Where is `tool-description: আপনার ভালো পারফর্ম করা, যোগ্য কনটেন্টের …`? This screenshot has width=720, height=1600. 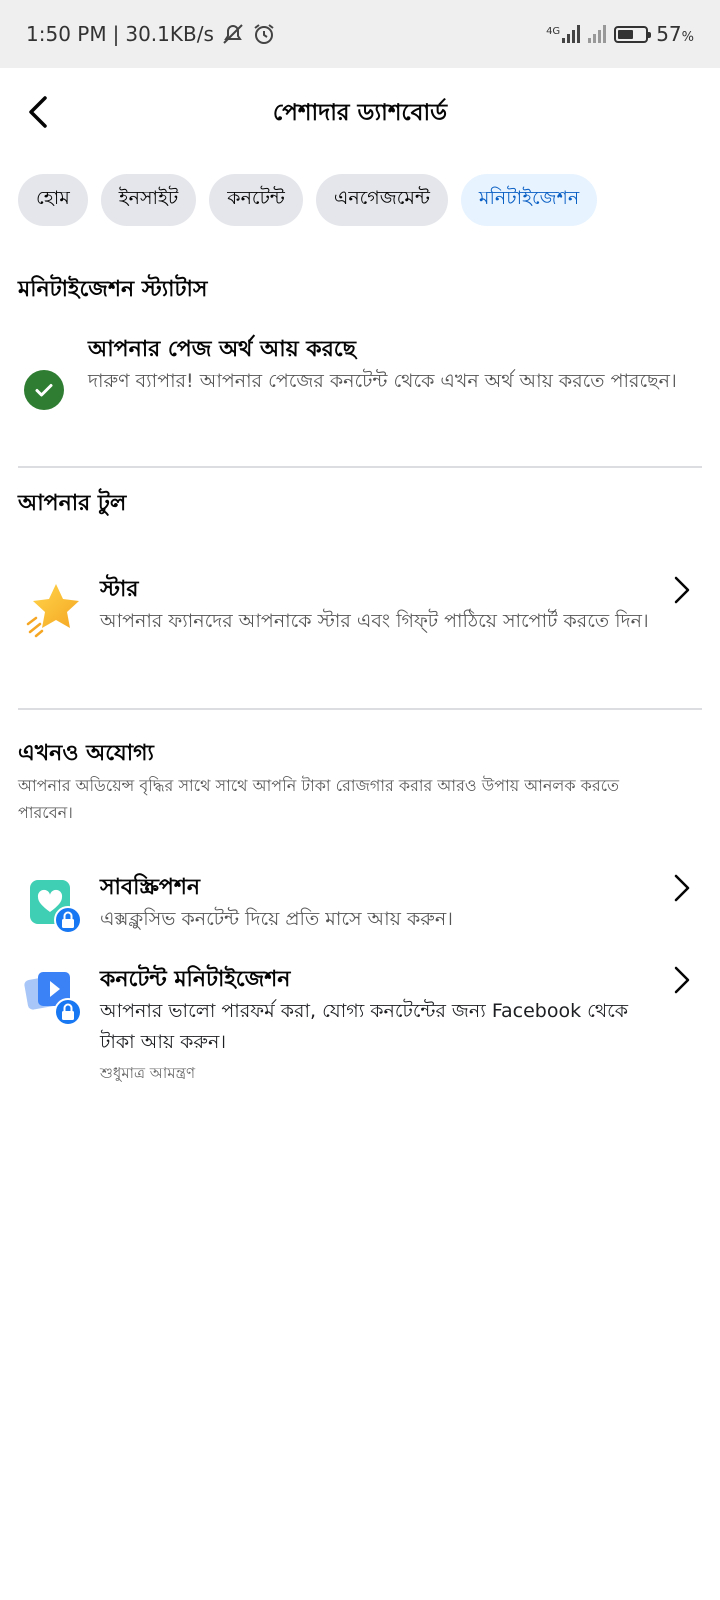
tool-description: আপনার ভালো পারফর্ম করা, যোগ্য কনটেন্টের … is located at coordinates (364, 1026).